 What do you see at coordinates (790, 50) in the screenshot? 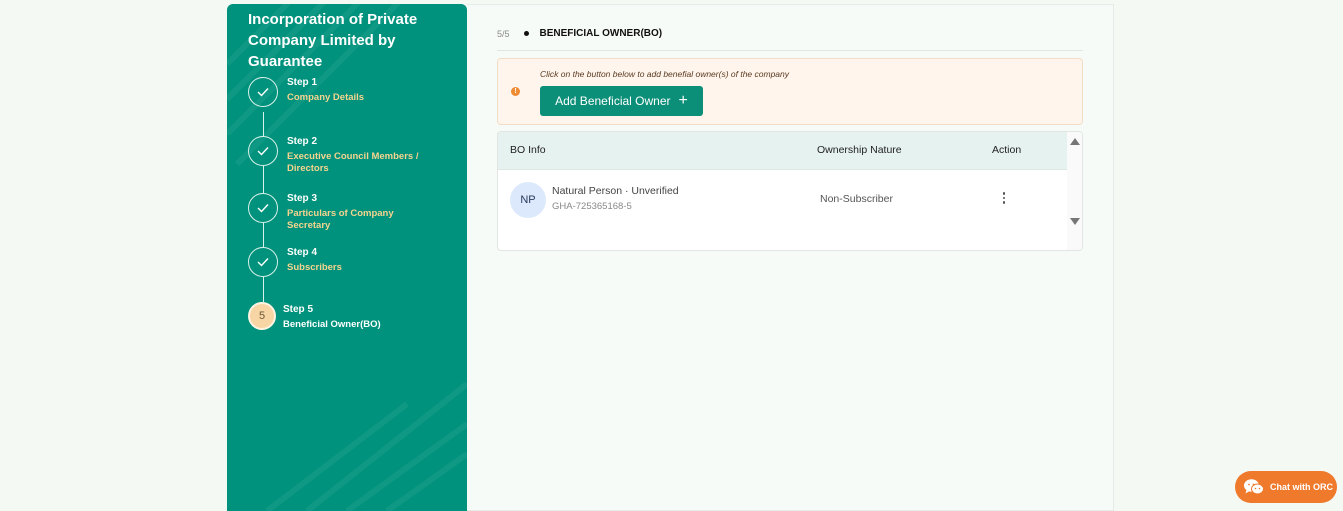
I see `divider` at bounding box center [790, 50].